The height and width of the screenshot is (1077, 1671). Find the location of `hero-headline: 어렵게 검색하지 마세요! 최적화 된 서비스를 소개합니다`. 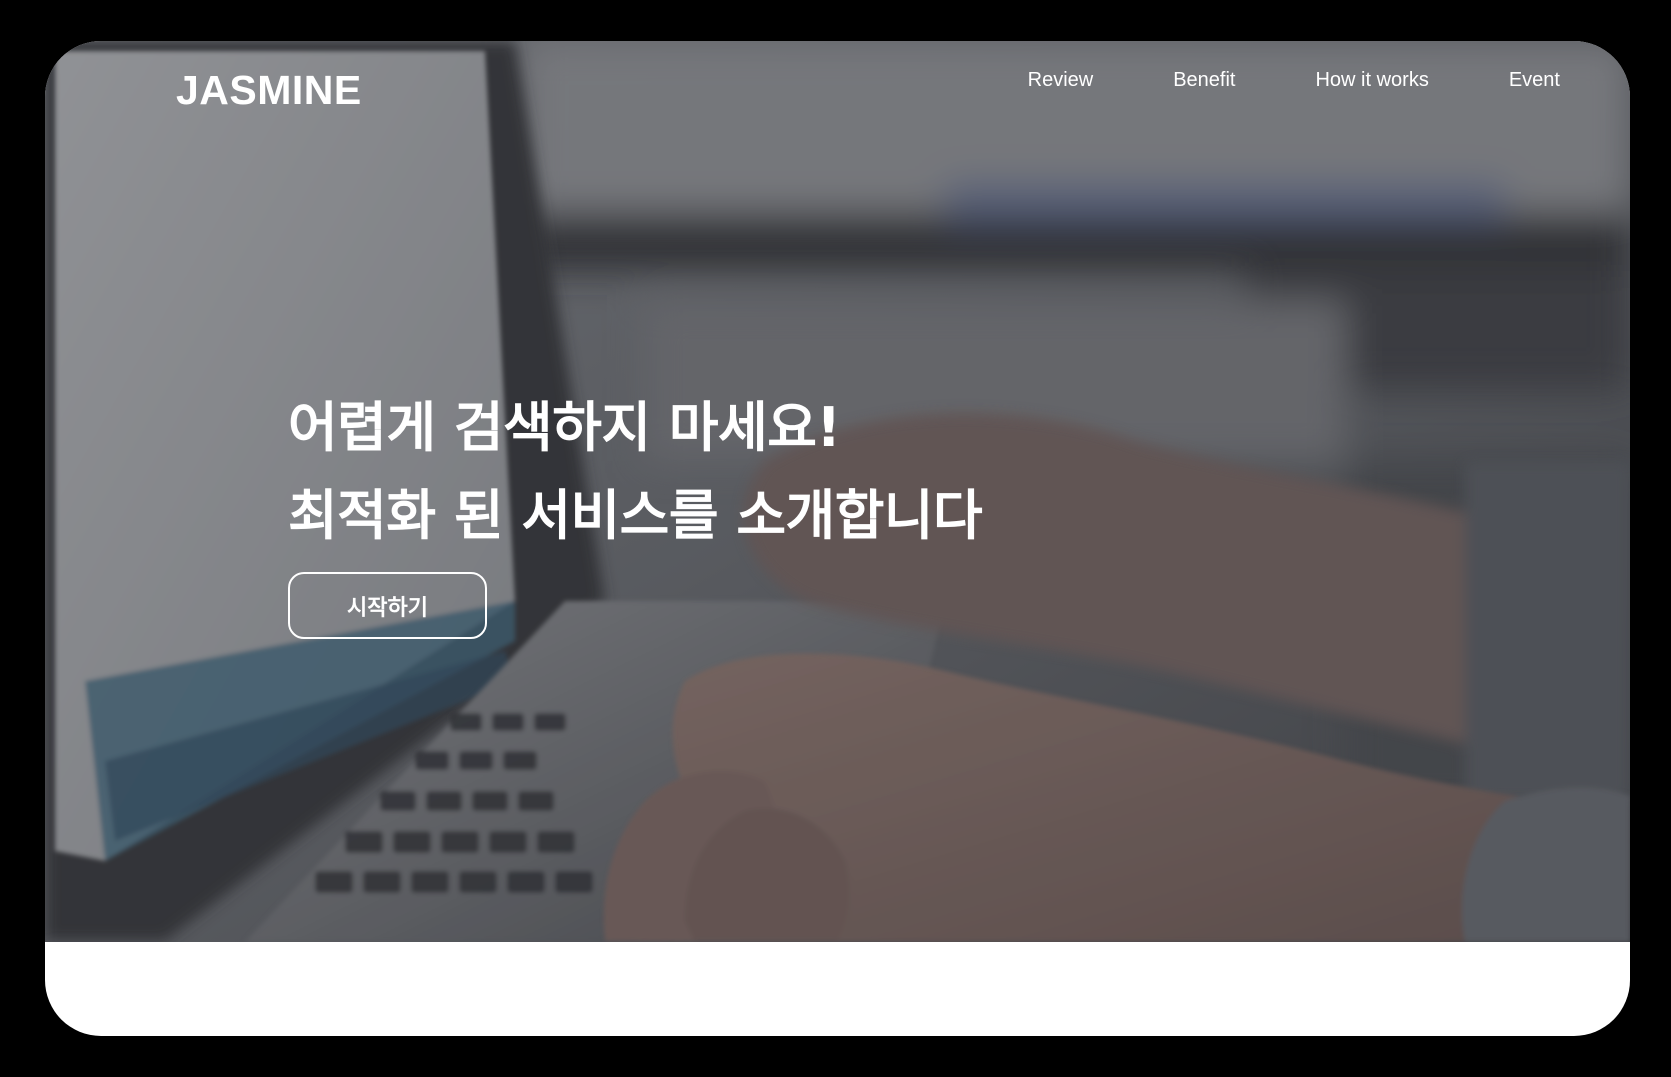

hero-headline: 어렵게 검색하지 마세요! 최적화 된 서비스를 소개합니다 is located at coordinates (635, 472).